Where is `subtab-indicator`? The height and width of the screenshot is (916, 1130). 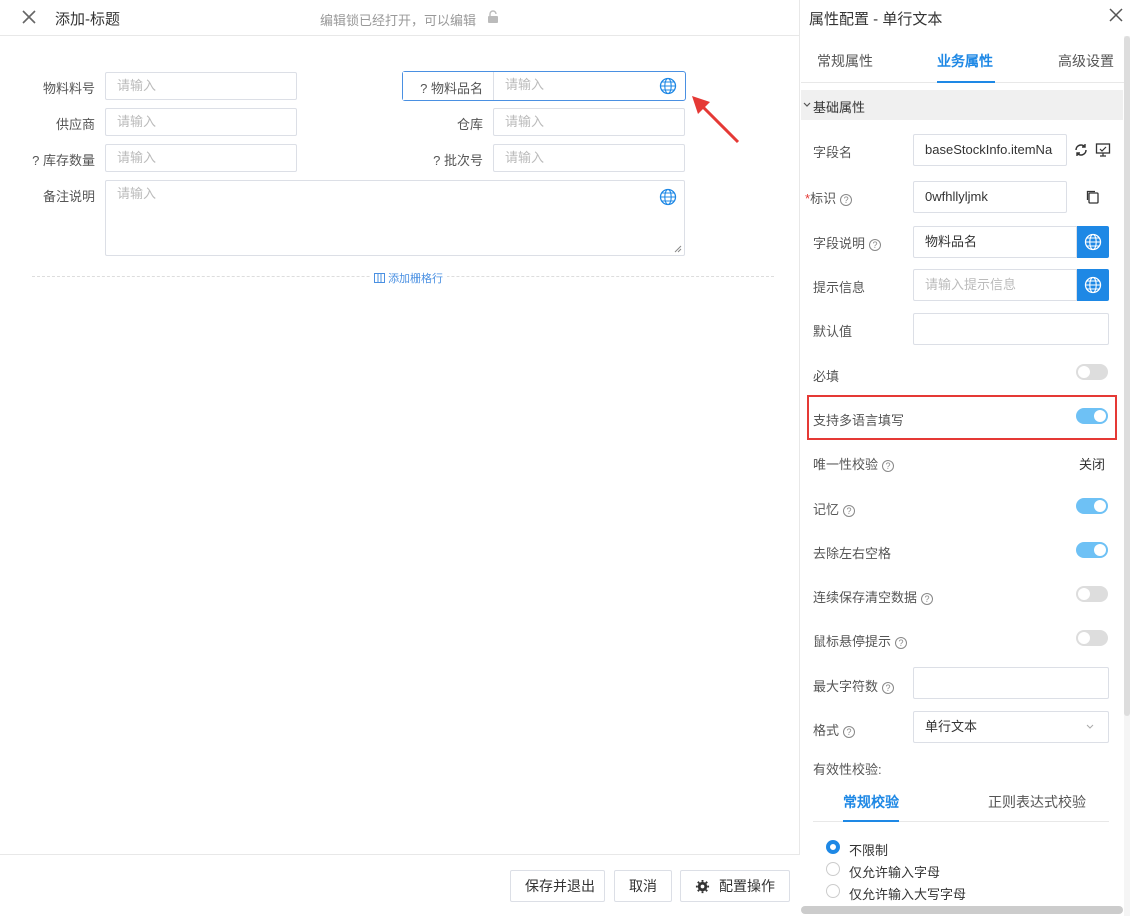 subtab-indicator is located at coordinates (871, 821).